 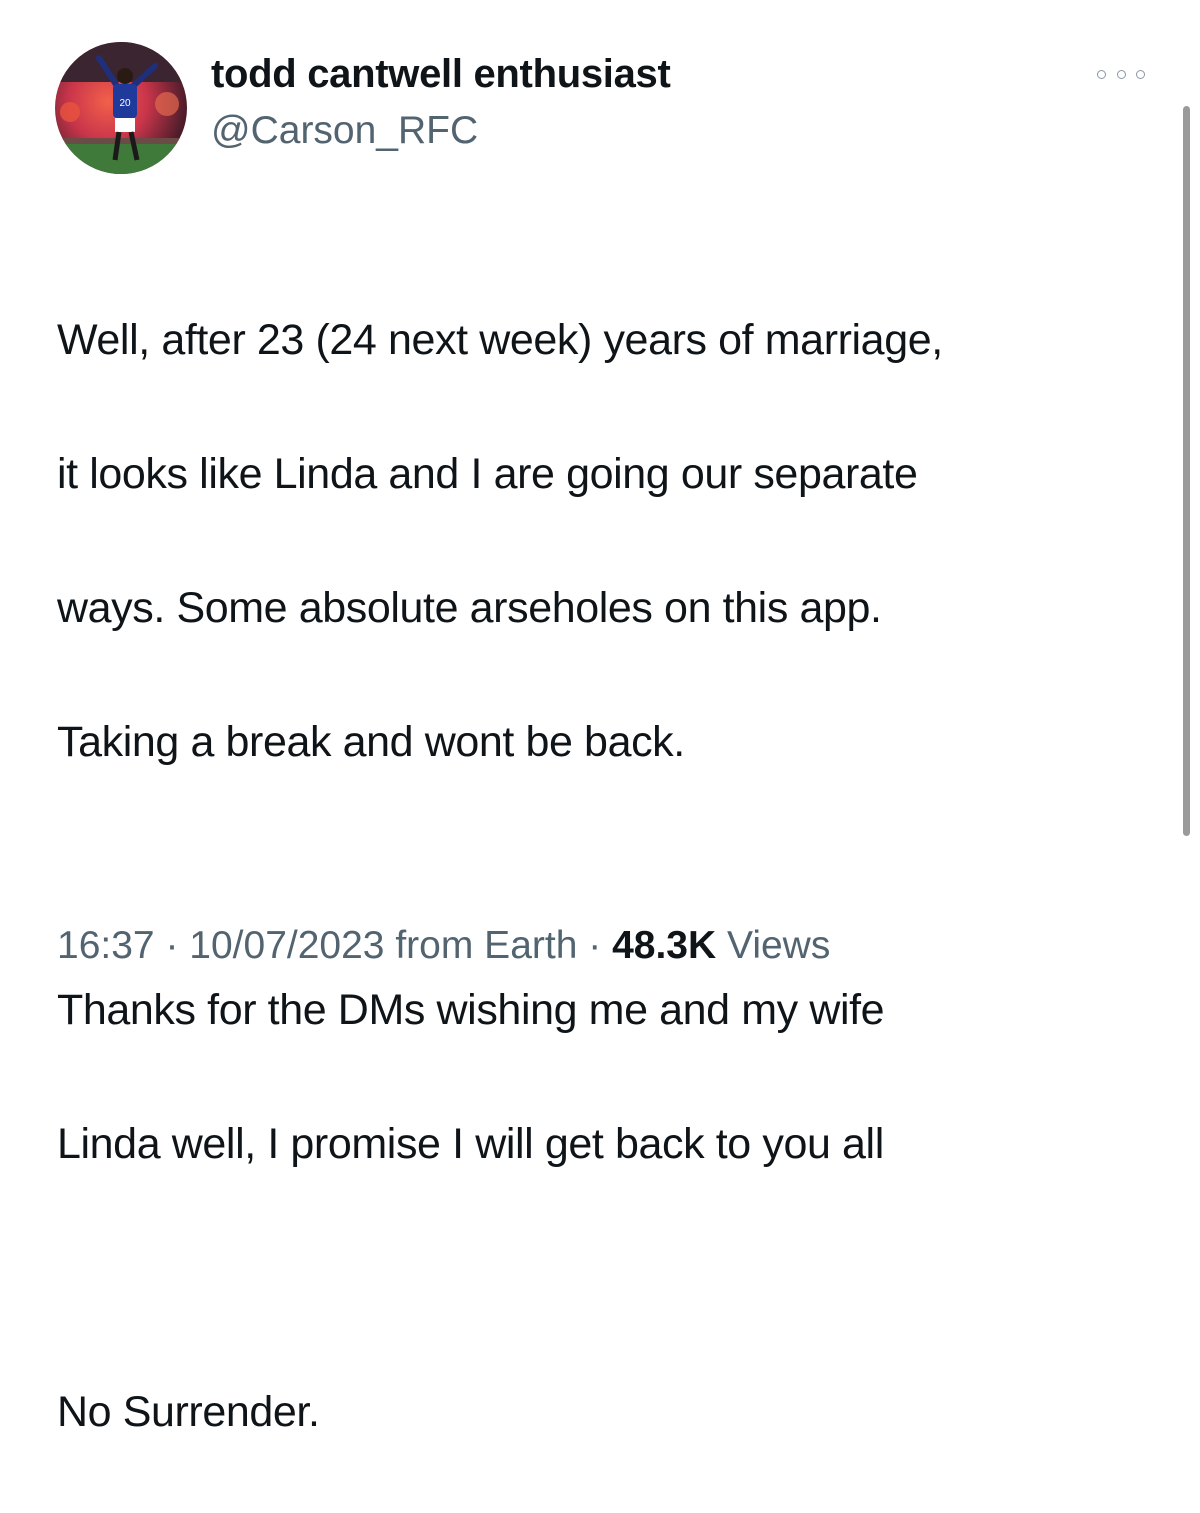 I want to click on avatar: 20, so click(x=121, y=108).